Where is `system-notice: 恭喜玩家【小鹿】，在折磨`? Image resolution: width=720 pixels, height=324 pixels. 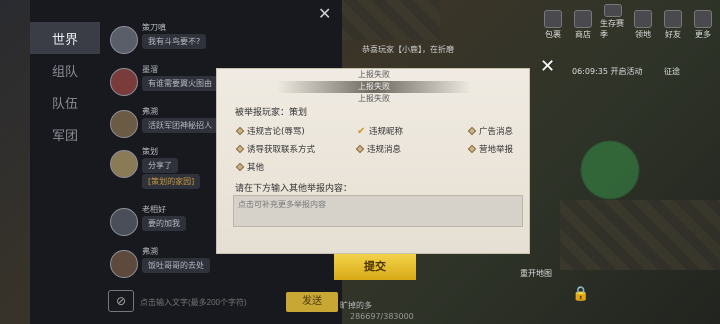 system-notice: 恭喜玩家【小鹿】，在折磨 is located at coordinates (408, 49).